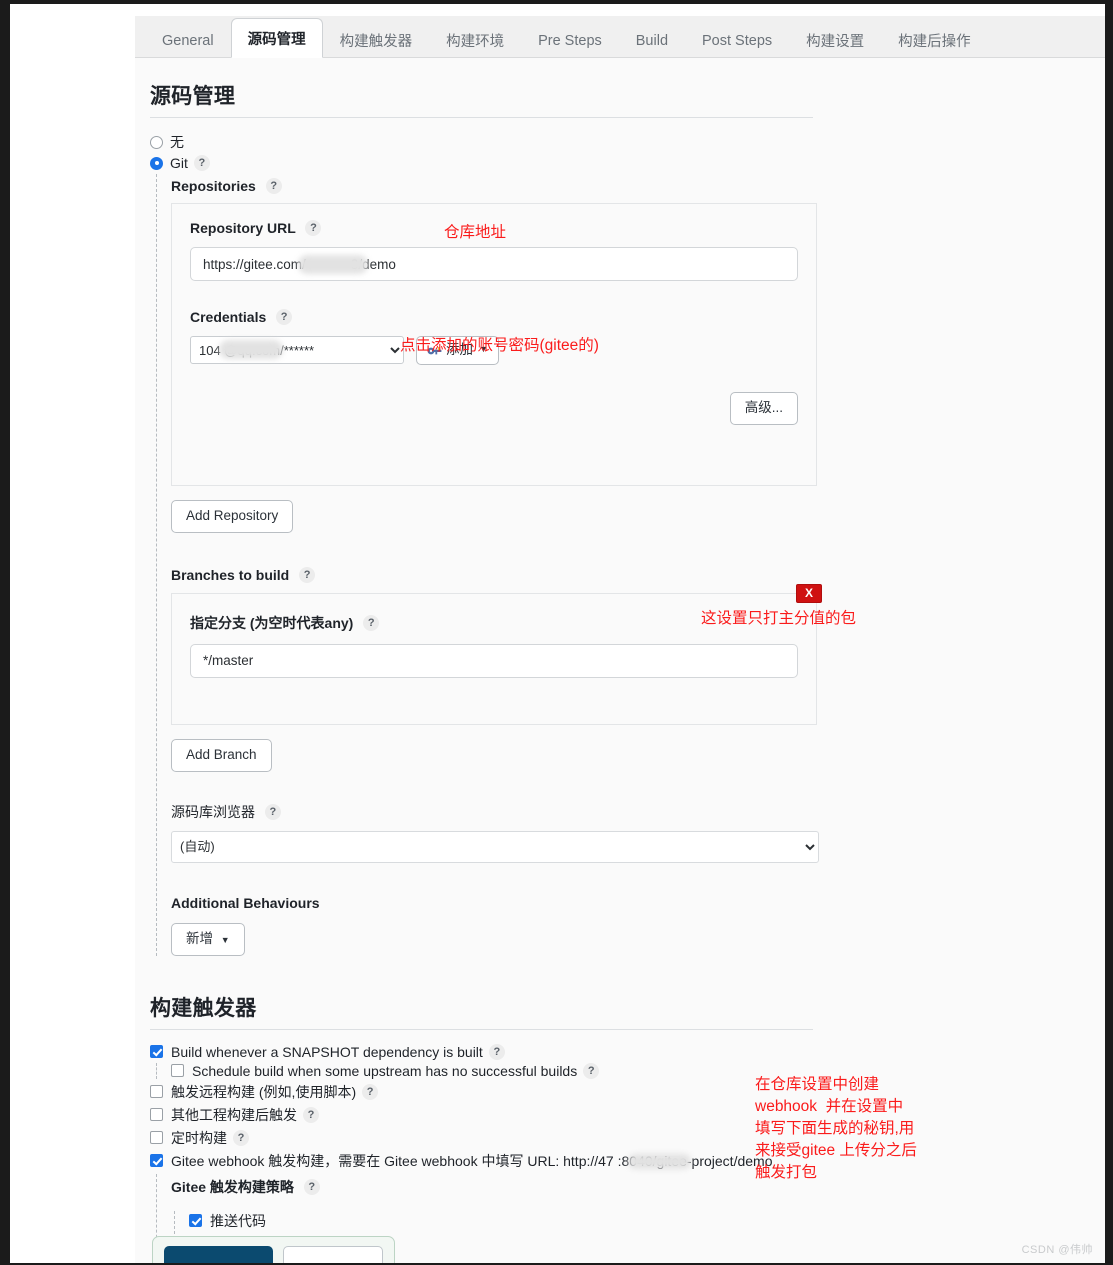  I want to click on apply-button, so click(333, 1254).